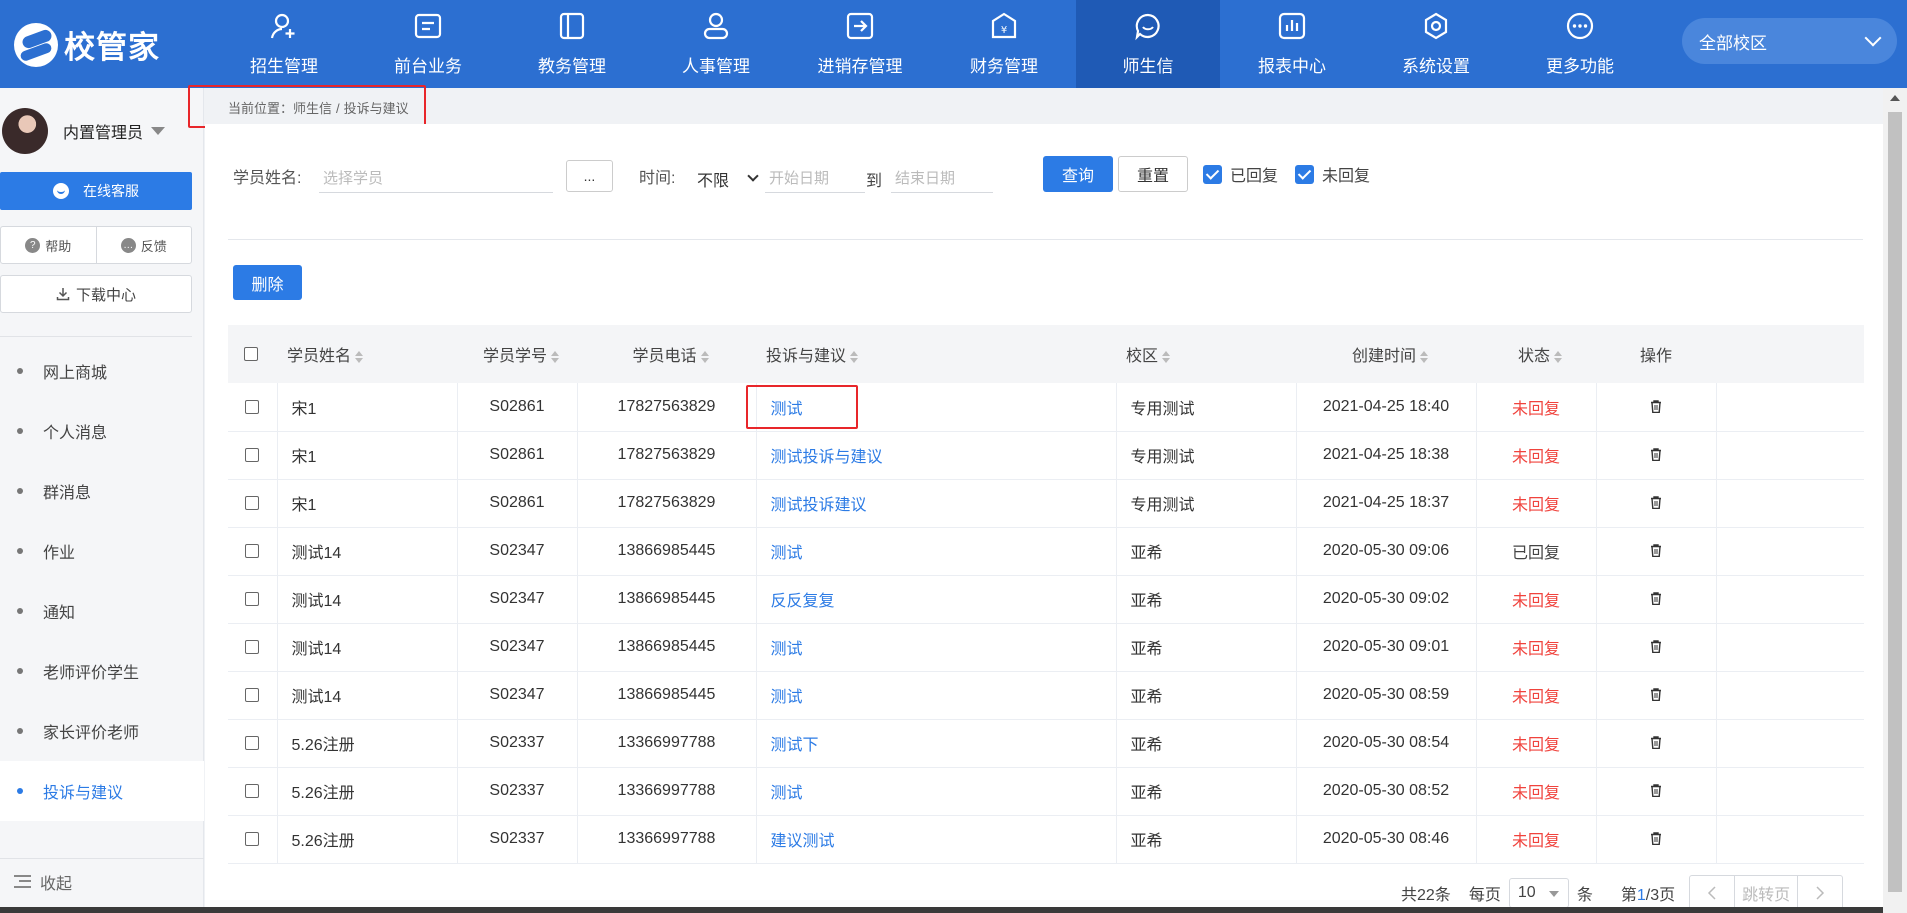  Describe the element at coordinates (1386, 743) in the screenshot. I see `cell-created-time: 2020-05-30 08:54` at that location.